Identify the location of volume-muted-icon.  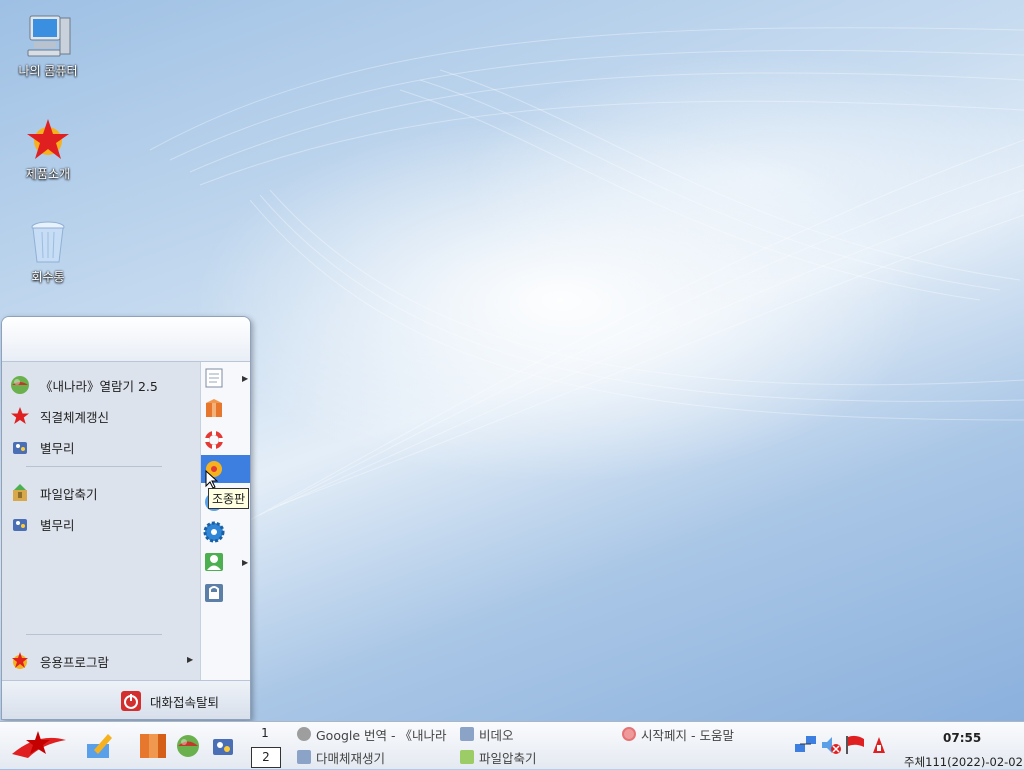
(831, 746).